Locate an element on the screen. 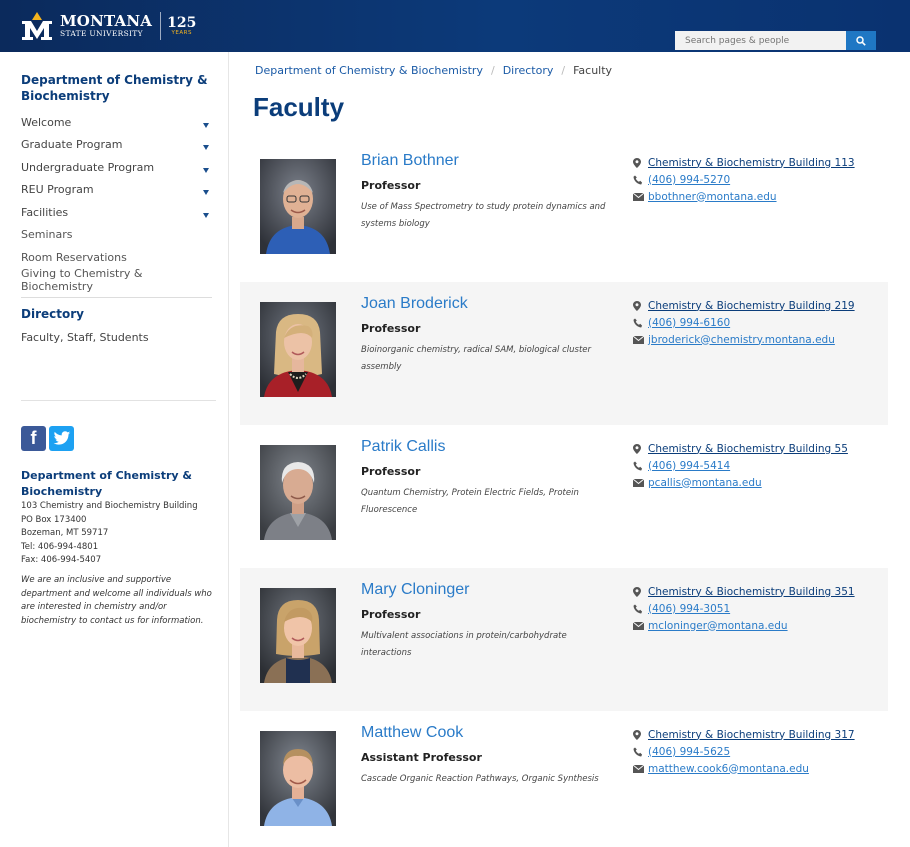 The height and width of the screenshot is (847, 910). email-link: mcloninger@montana.edu is located at coordinates (718, 626).